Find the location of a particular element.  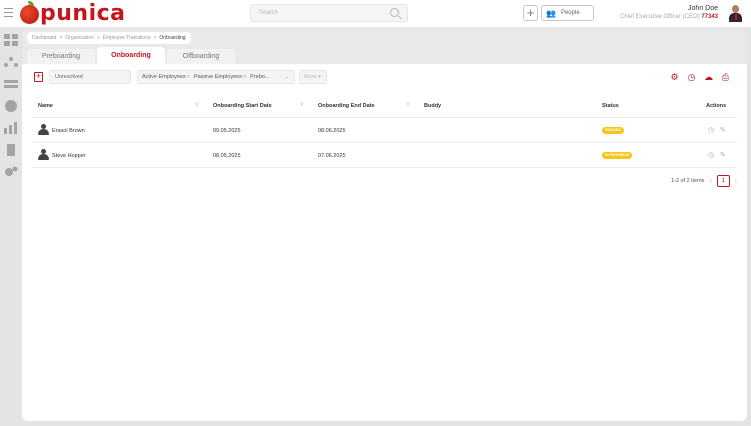

chevron-down-icon: ▾ is located at coordinates (319, 77).